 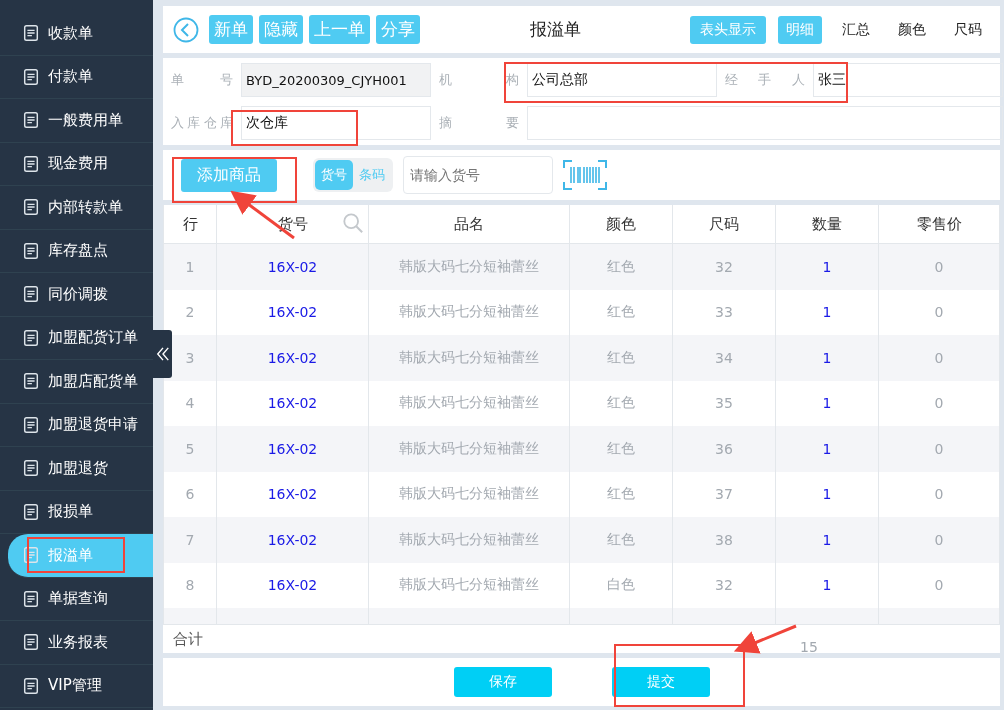 What do you see at coordinates (353, 223) in the screenshot?
I see `search-icon` at bounding box center [353, 223].